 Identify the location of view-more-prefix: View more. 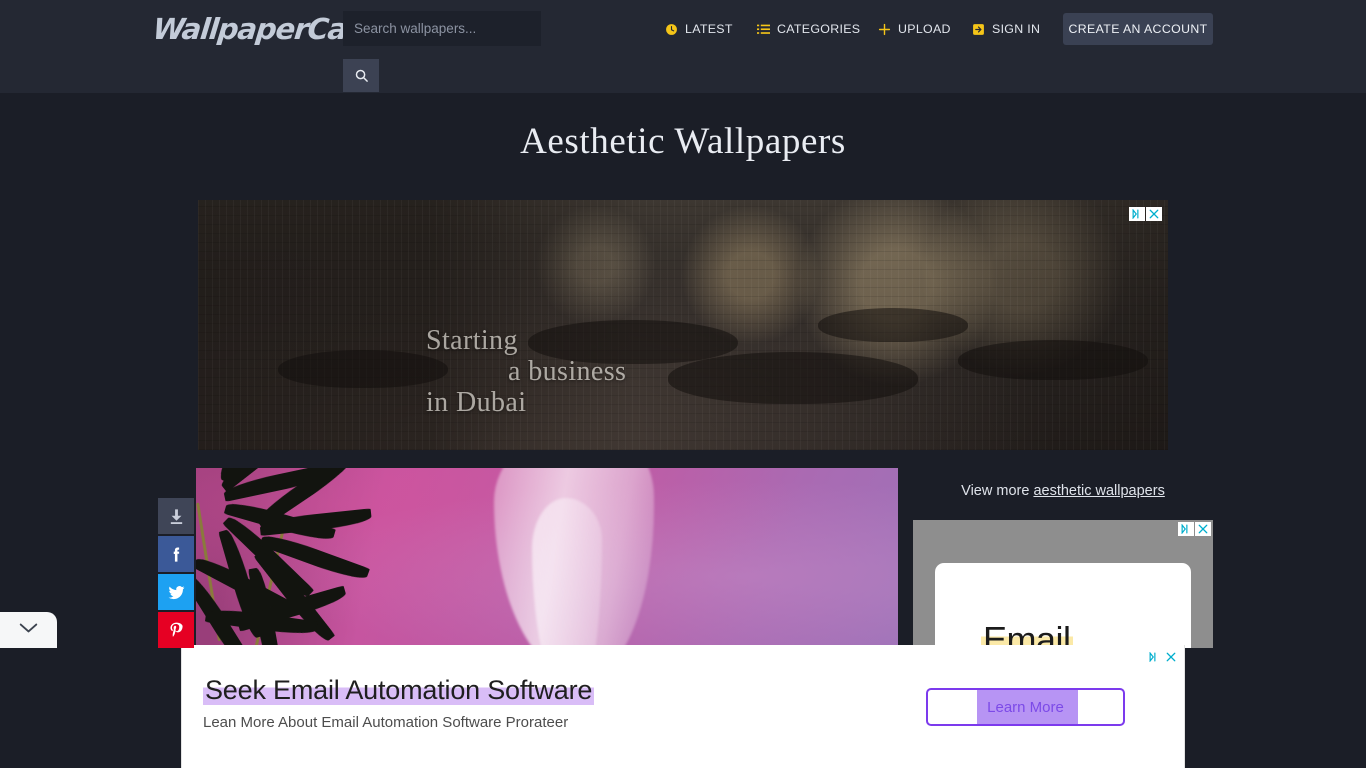
(997, 491).